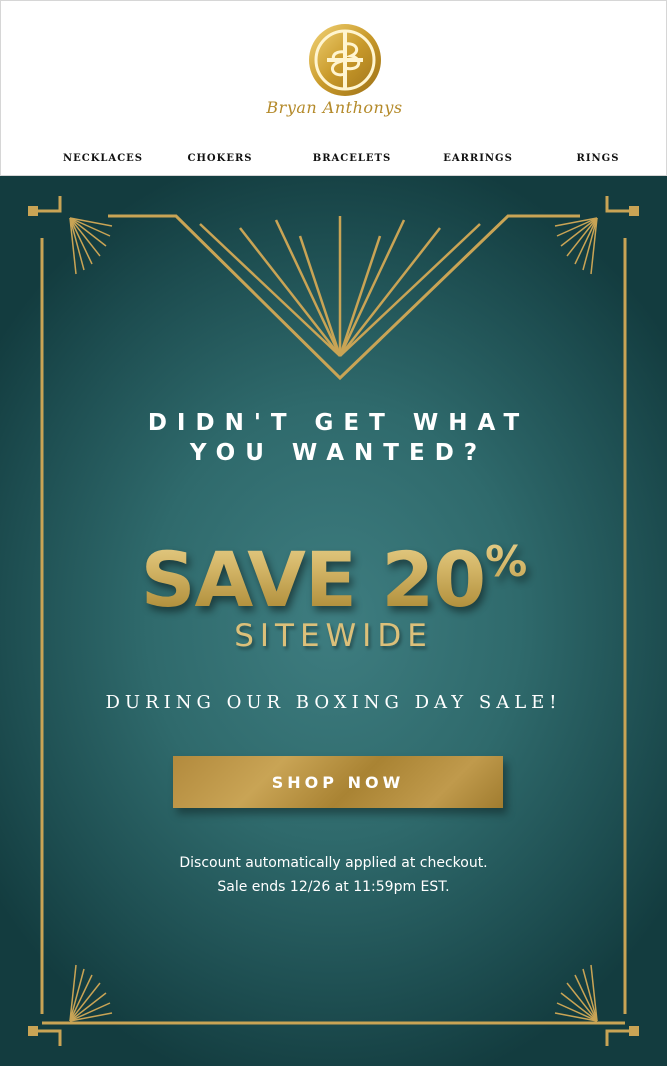 The image size is (667, 1066). What do you see at coordinates (352, 158) in the screenshot?
I see `nav-item-bracelets: BRACELETS` at bounding box center [352, 158].